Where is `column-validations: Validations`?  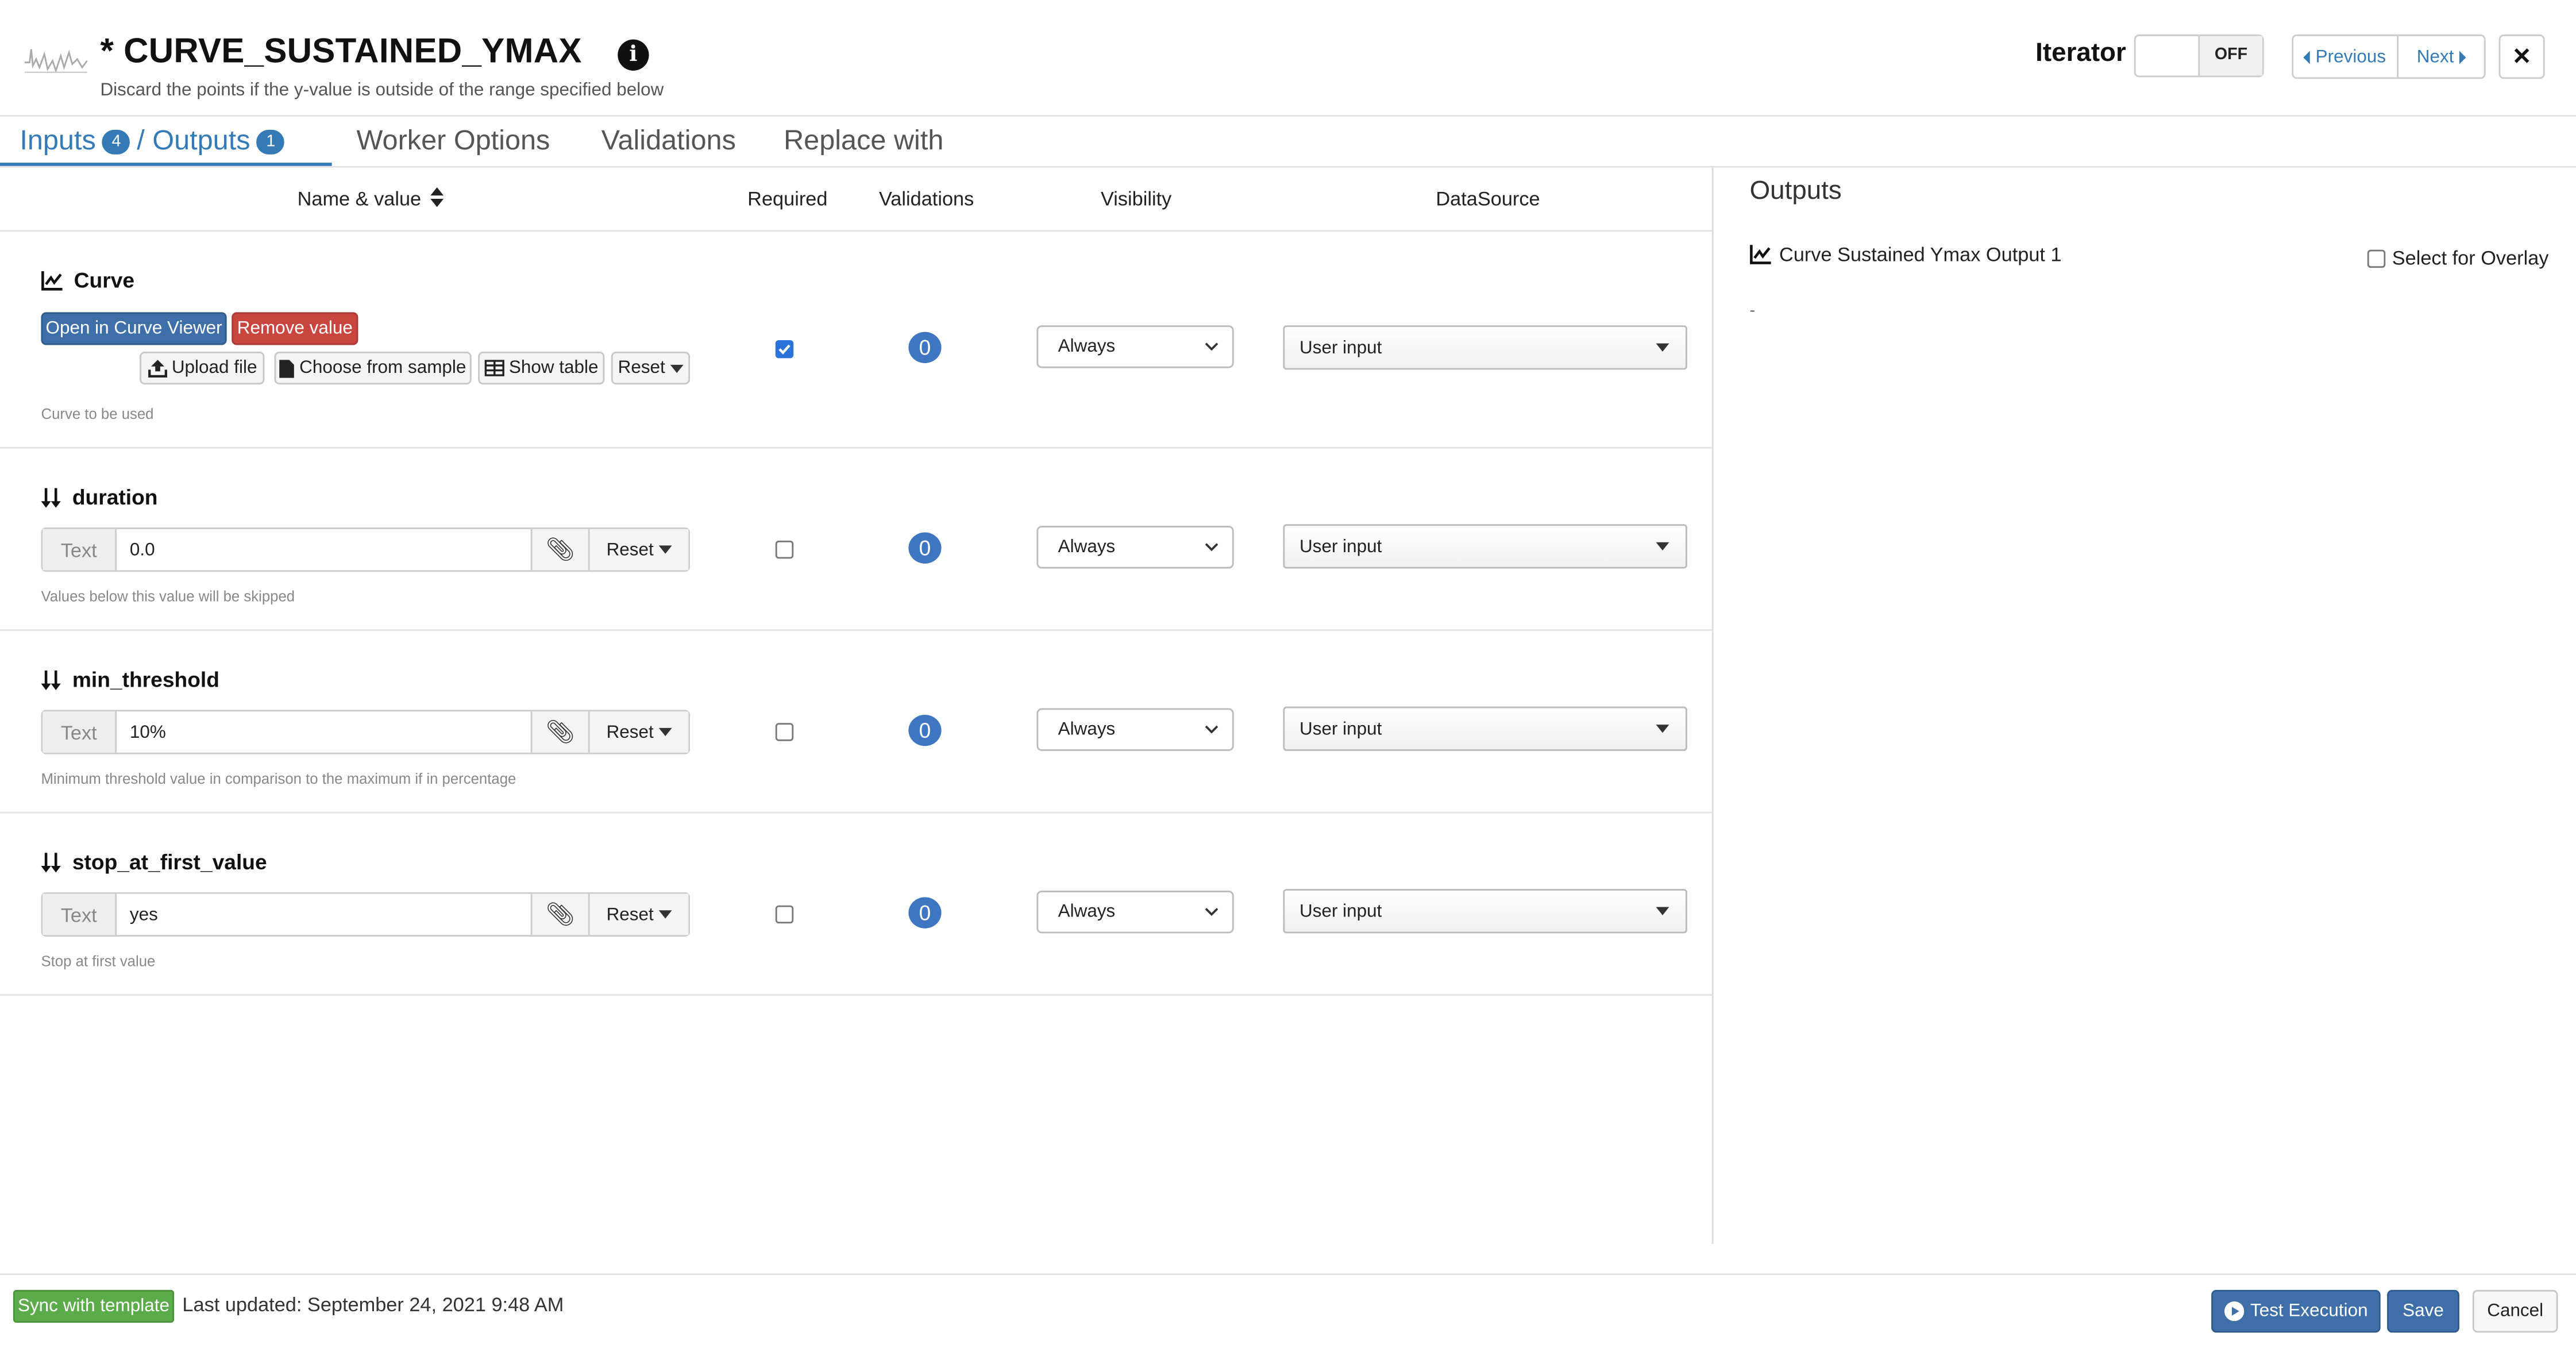
column-validations: Validations is located at coordinates (926, 199).